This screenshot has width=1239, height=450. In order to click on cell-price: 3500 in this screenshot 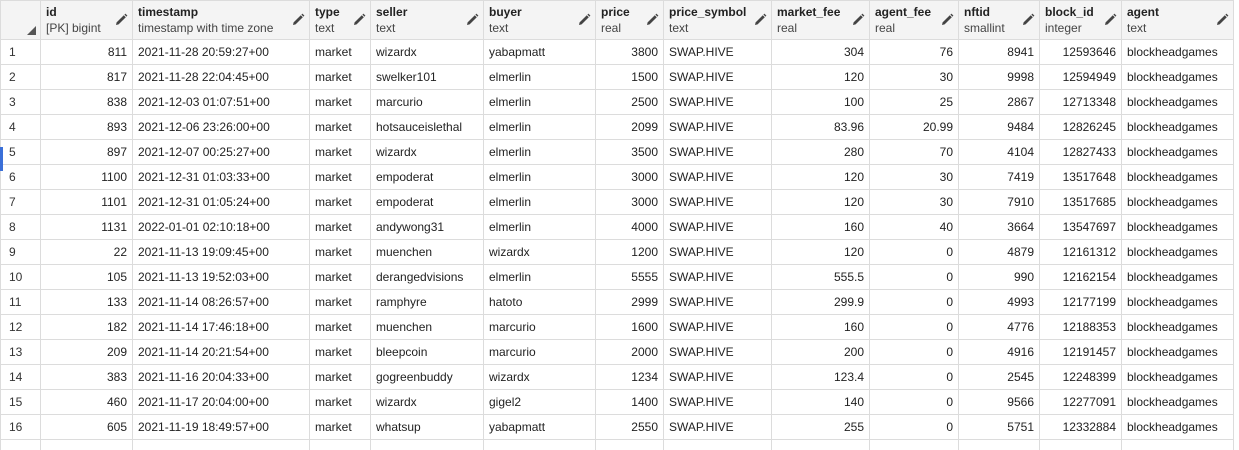, I will do `click(629, 152)`.